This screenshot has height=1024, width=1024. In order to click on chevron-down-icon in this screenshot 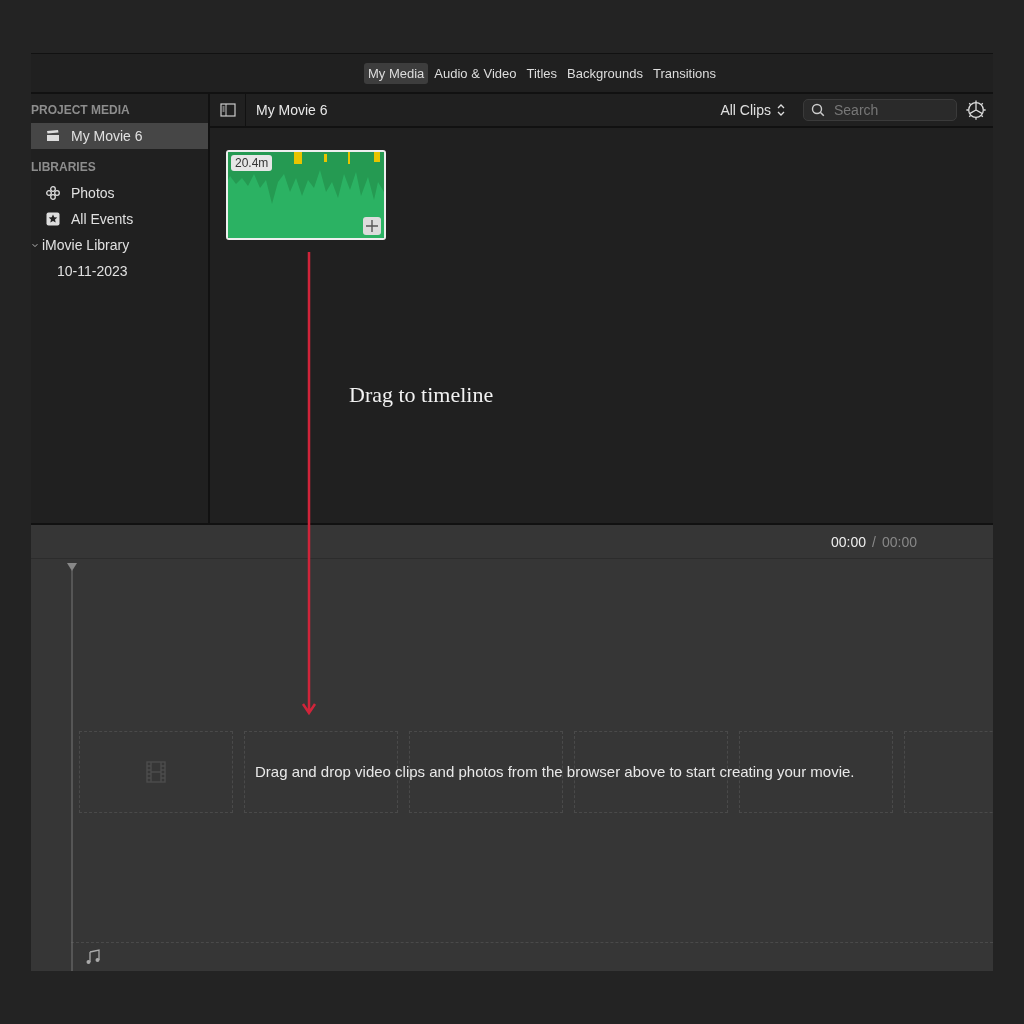, I will do `click(35, 245)`.